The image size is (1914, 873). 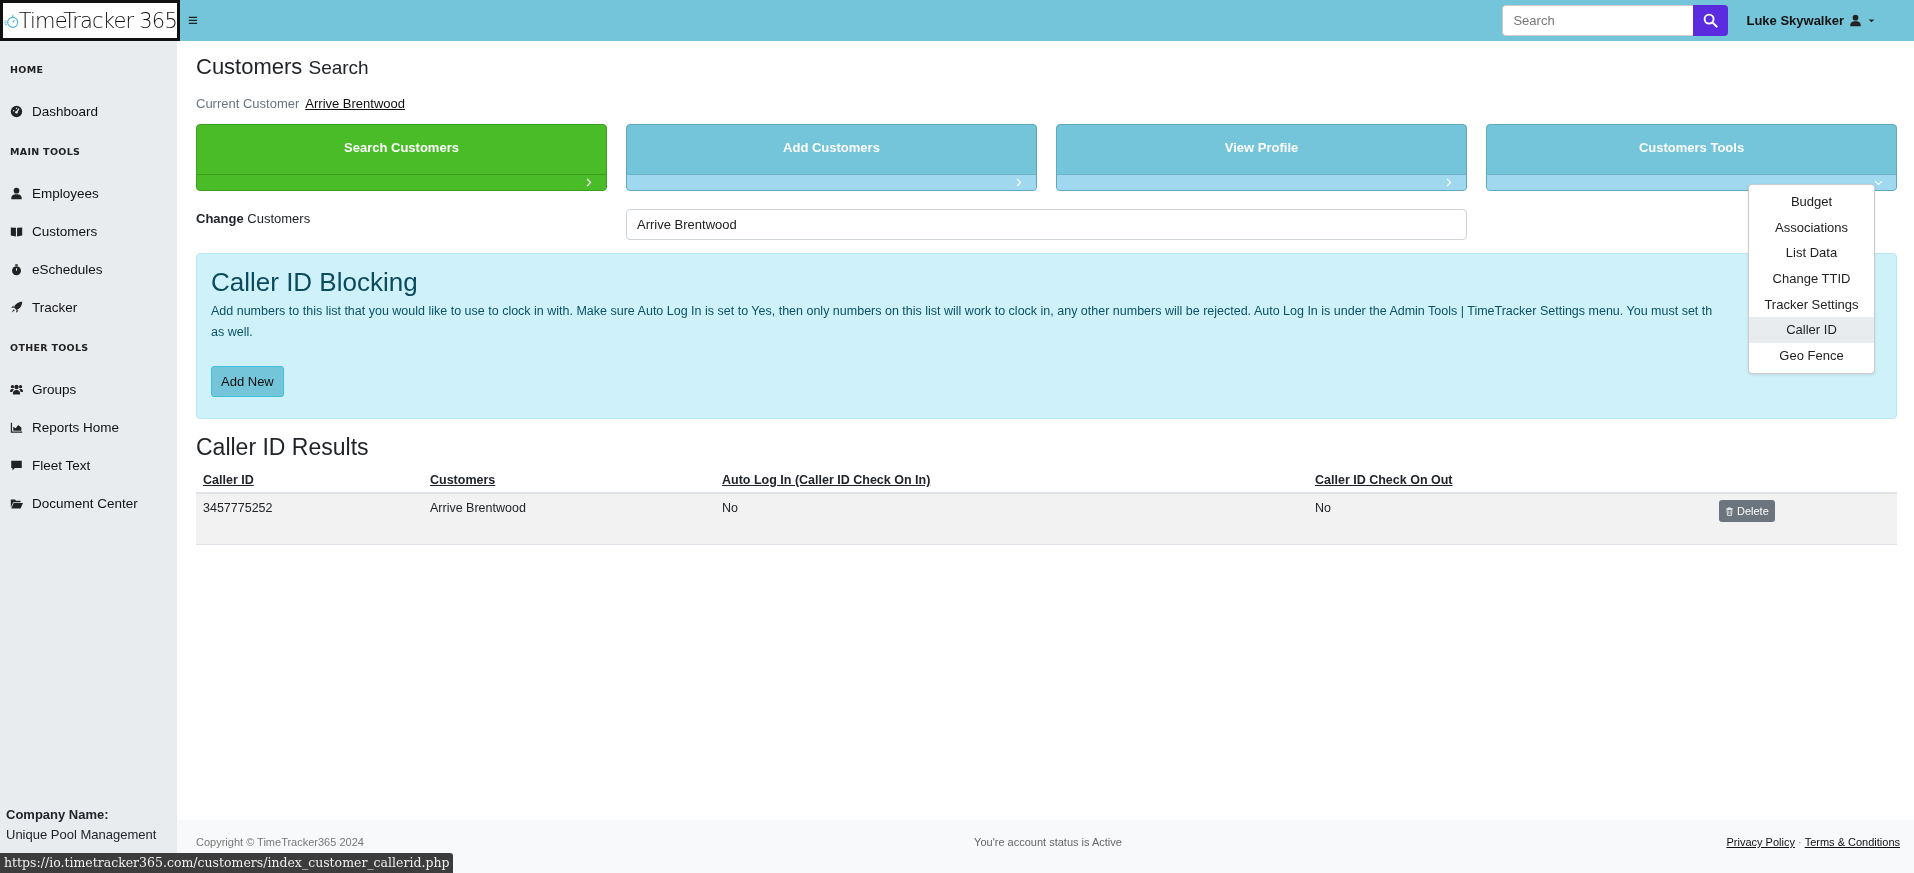 I want to click on search-button, so click(x=1711, y=20).